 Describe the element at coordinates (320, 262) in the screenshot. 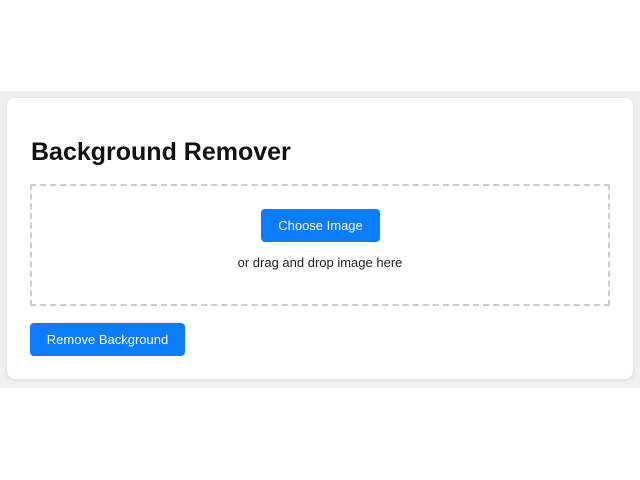

I see `dropzone-hint: or drag and drop image here` at that location.